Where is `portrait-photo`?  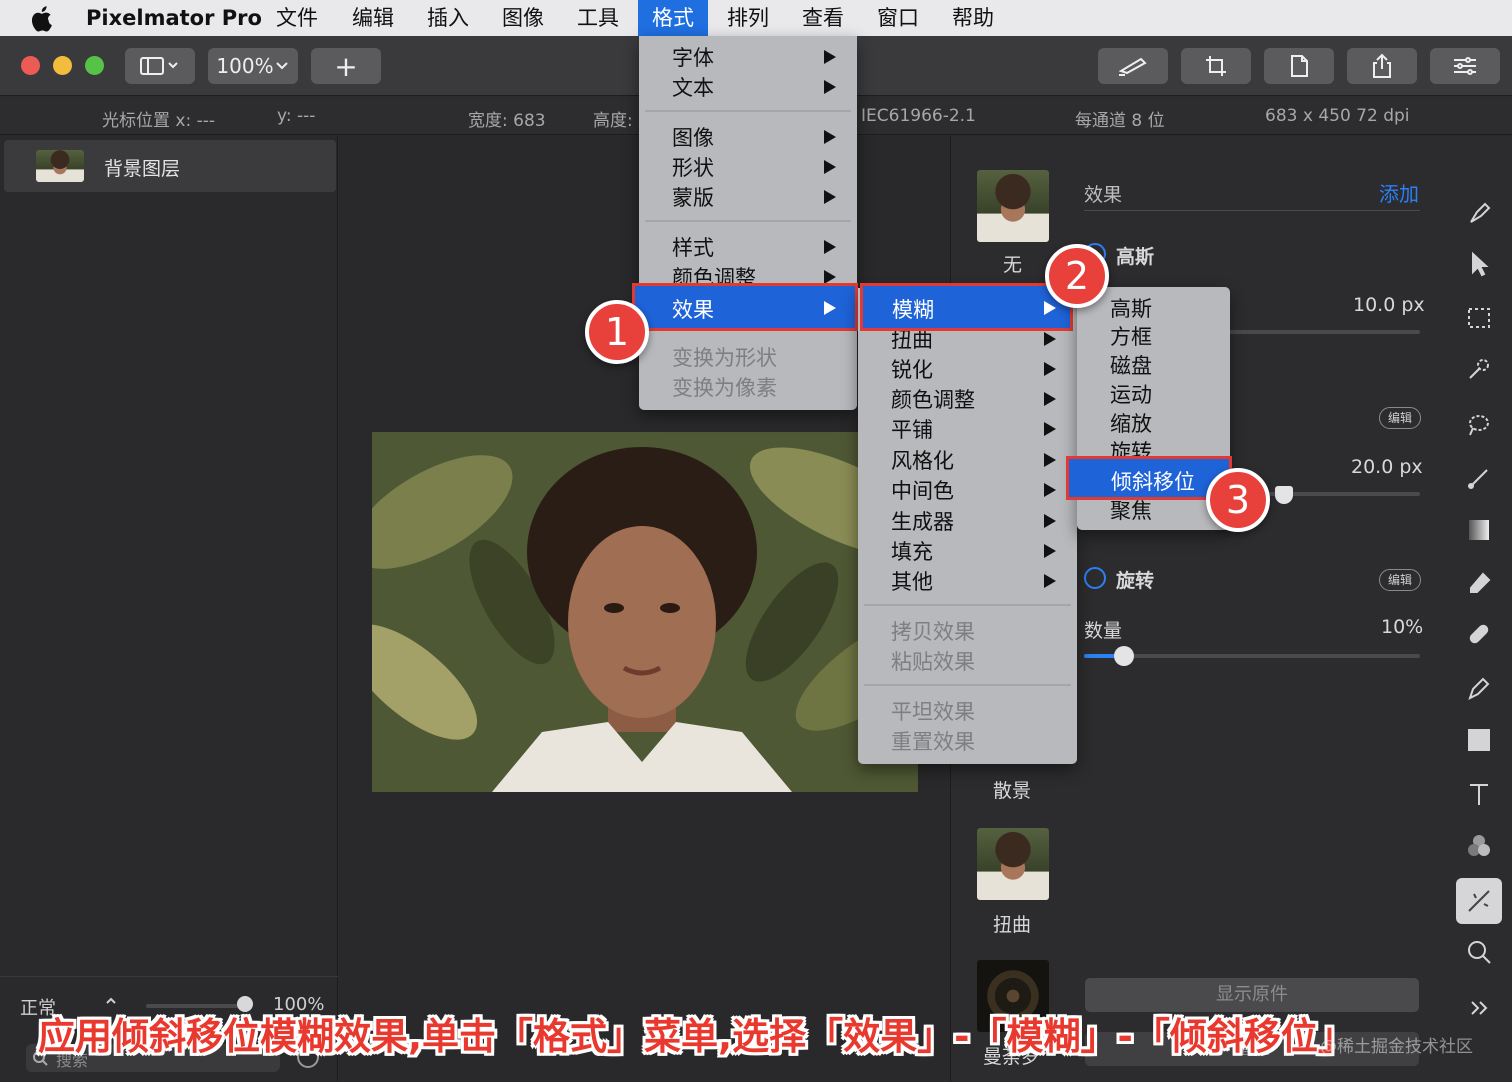 portrait-photo is located at coordinates (645, 612).